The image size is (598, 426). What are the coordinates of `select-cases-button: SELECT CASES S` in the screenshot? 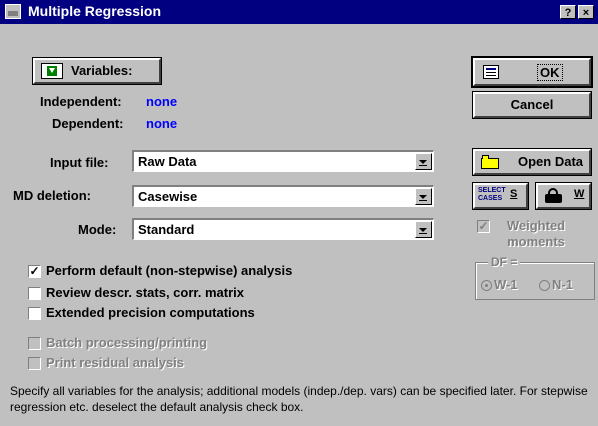 It's located at (500, 196).